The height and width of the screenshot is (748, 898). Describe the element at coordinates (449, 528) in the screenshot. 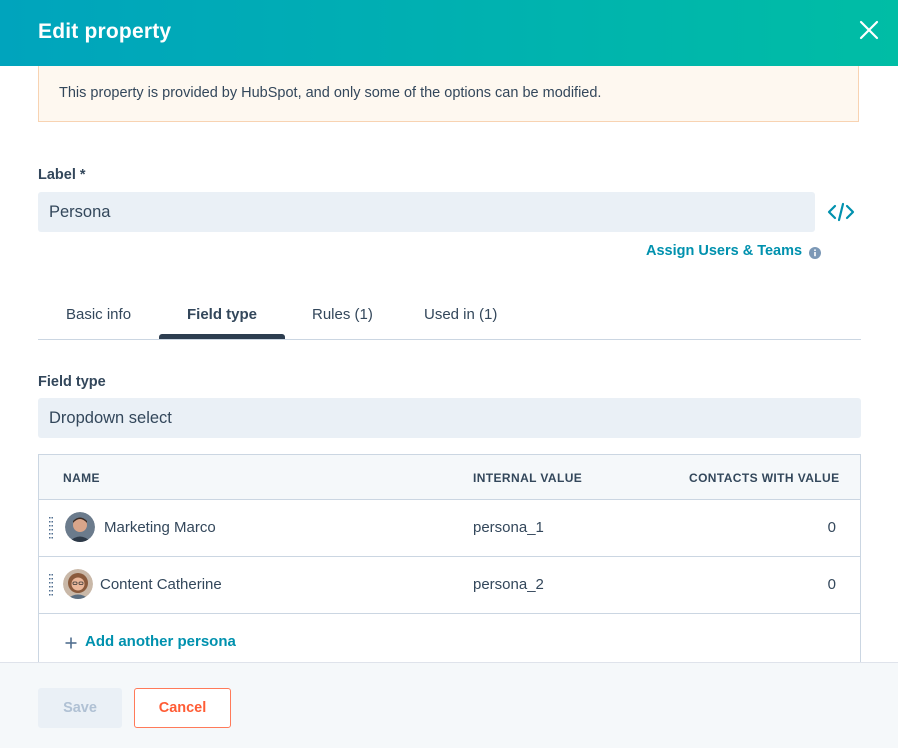

I see `table-row: Marketing Marco persona_1 0` at that location.